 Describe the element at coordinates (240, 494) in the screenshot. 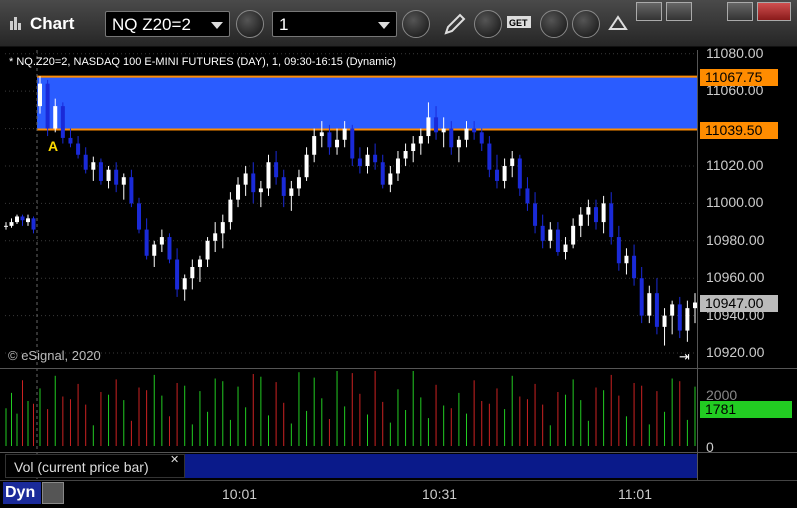

I see `time-axis-label: 10:01` at that location.